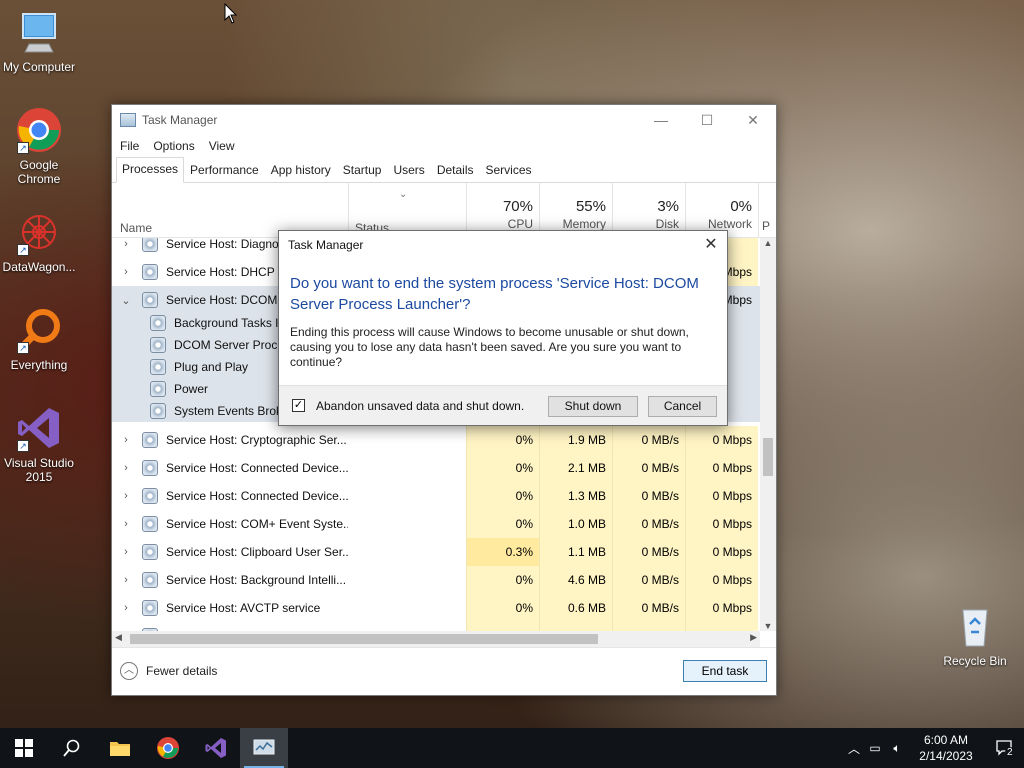 The image size is (1024, 768). I want to click on horizontal-scrollbar: ◀ ▶, so click(436, 639).